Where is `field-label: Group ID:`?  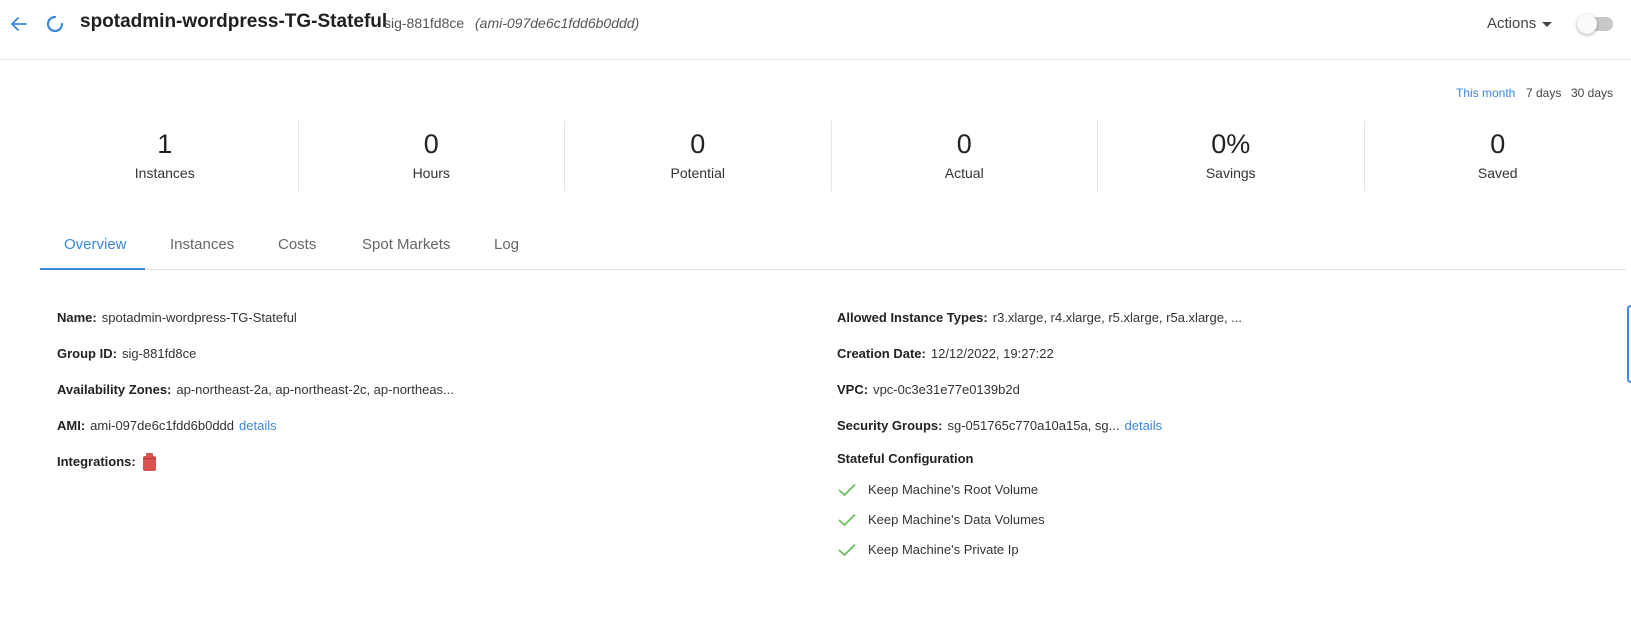 field-label: Group ID: is located at coordinates (87, 353).